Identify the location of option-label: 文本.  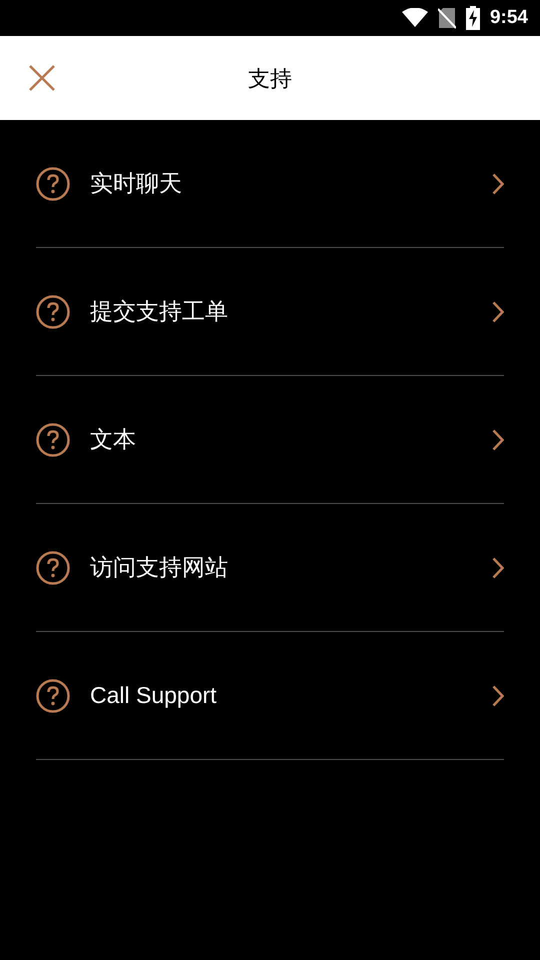
(113, 439).